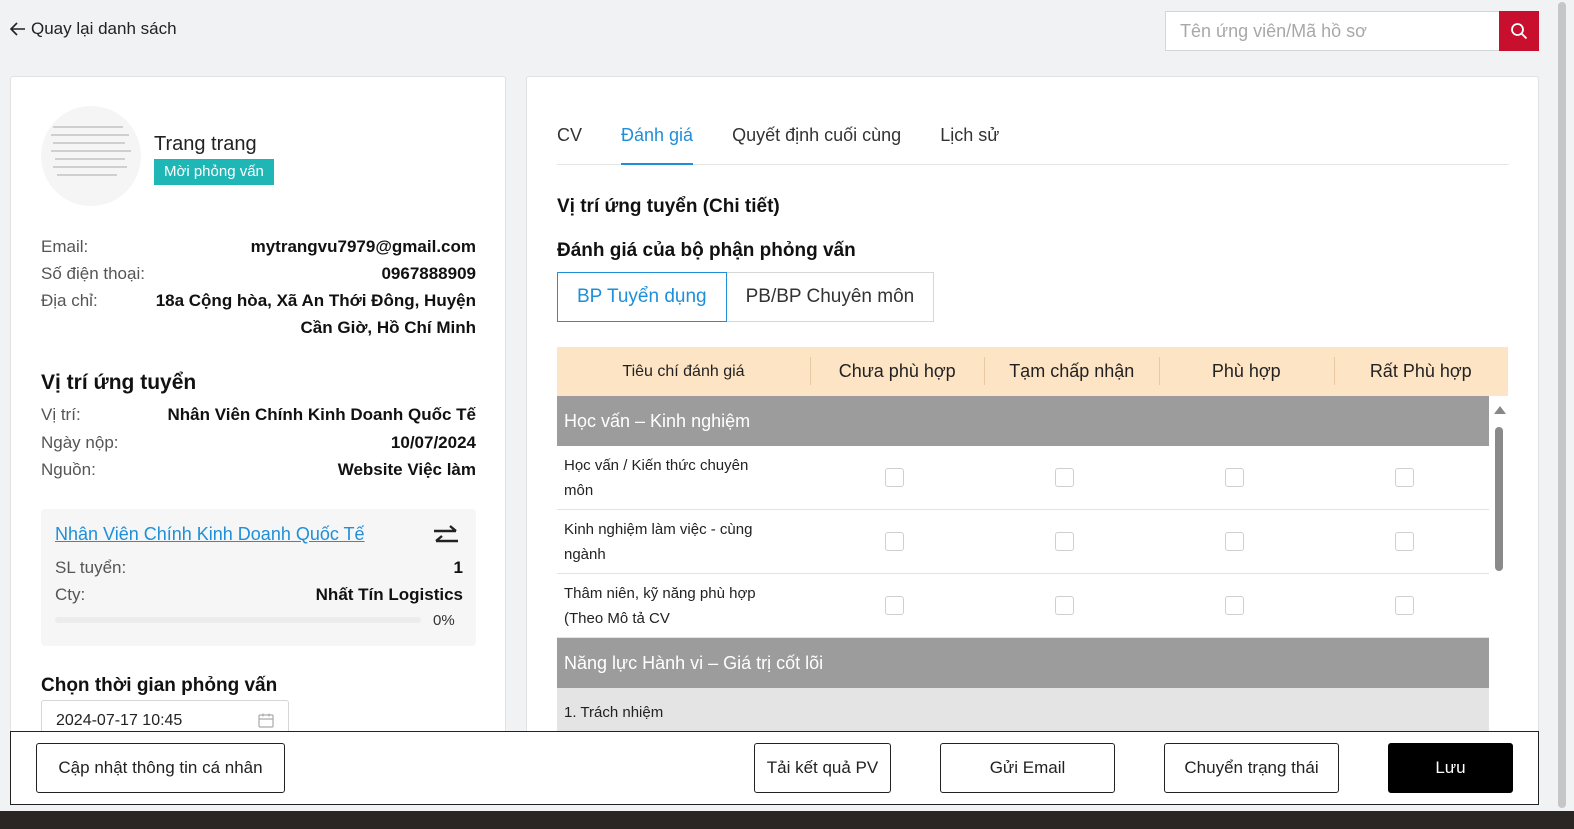 This screenshot has width=1574, height=829. Describe the element at coordinates (258, 442) in the screenshot. I see `apply-date-row: Ngày nộp: 10/07/2024` at that location.